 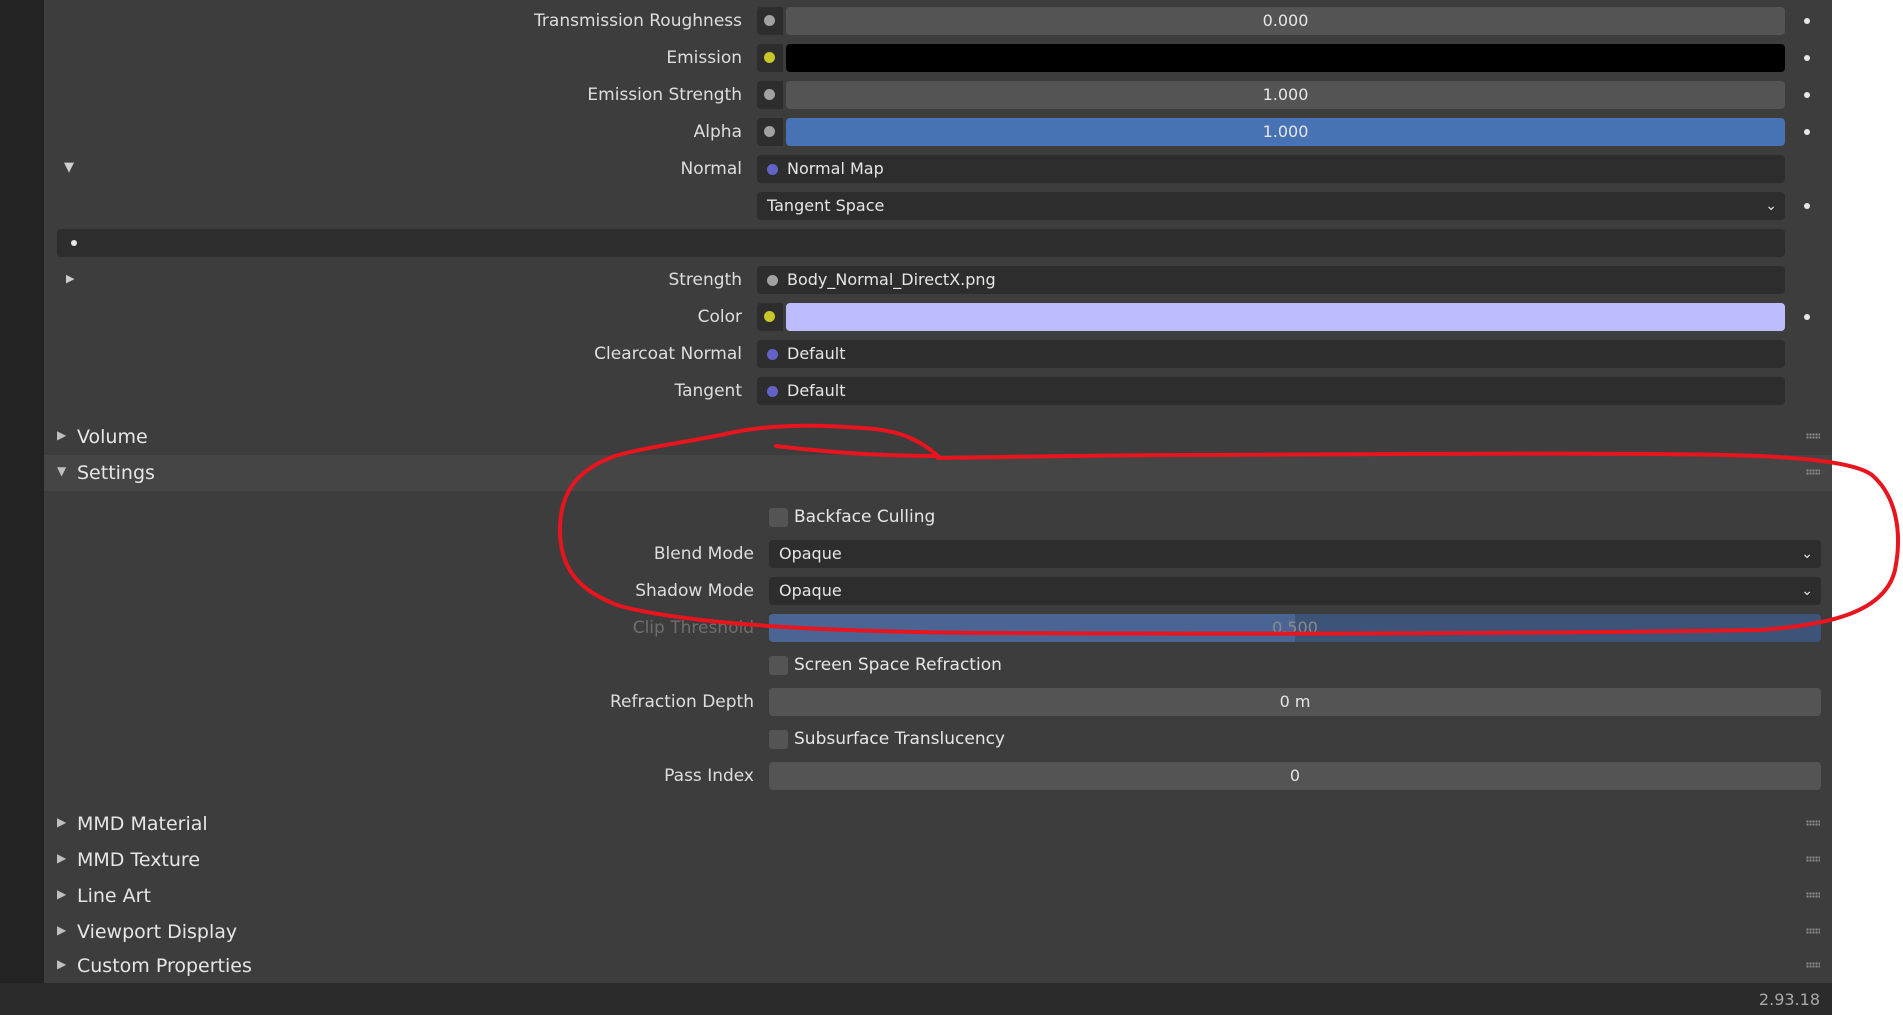 I want to click on panel-title: MMD Material, so click(x=142, y=824).